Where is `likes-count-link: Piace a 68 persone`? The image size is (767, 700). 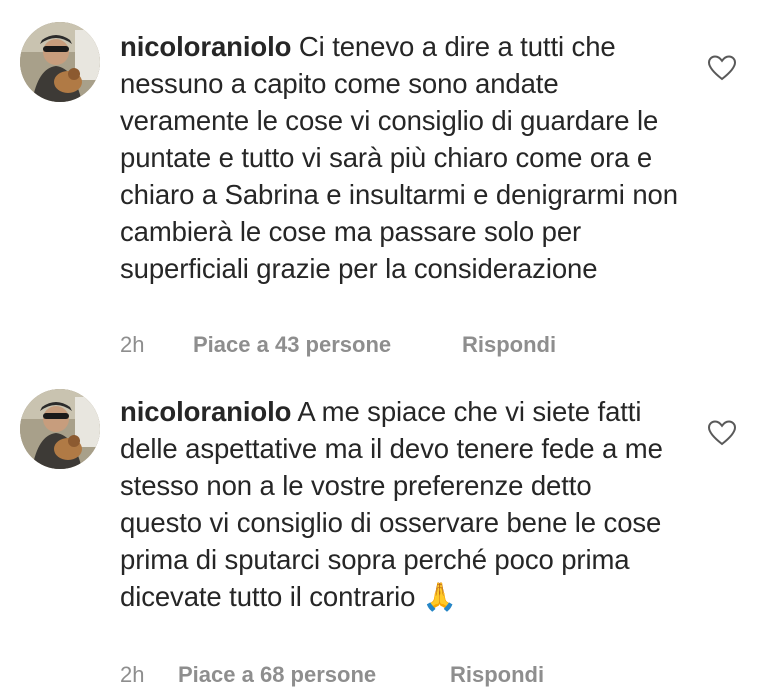
likes-count-link: Piace a 68 persone is located at coordinates (277, 675).